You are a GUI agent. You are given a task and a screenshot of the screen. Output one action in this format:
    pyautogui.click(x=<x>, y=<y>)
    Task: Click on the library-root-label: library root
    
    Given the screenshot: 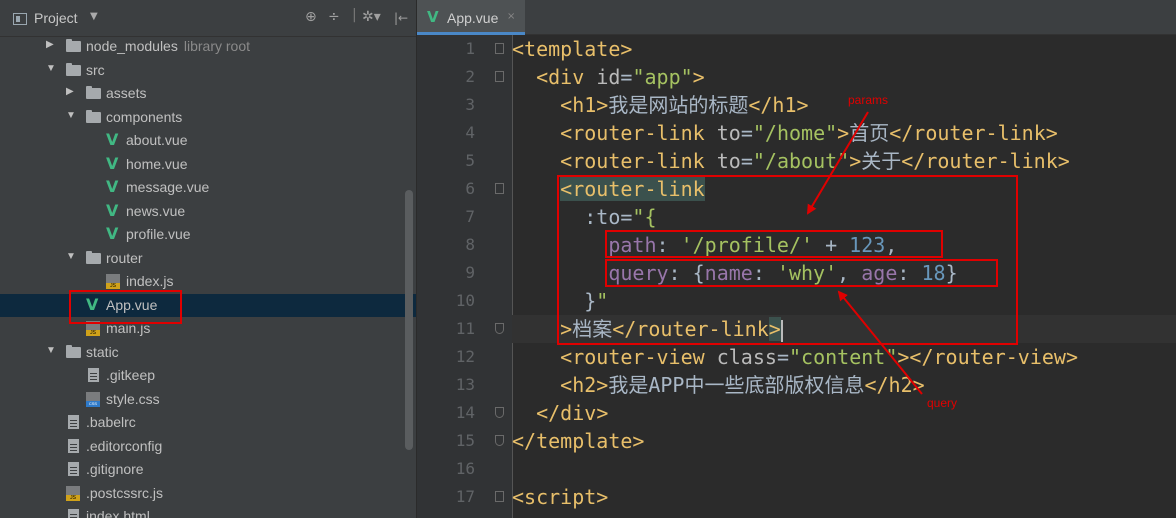 What is the action you would take?
    pyautogui.click(x=216, y=46)
    